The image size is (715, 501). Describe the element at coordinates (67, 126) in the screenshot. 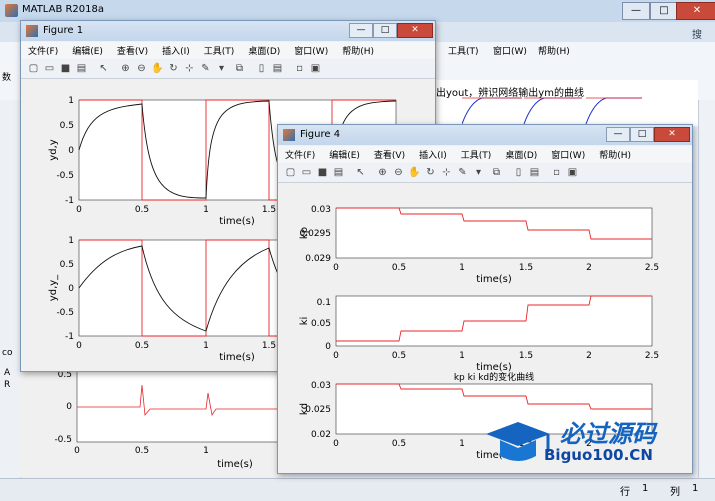

I see `f1-top-ytick: 0.5` at that location.